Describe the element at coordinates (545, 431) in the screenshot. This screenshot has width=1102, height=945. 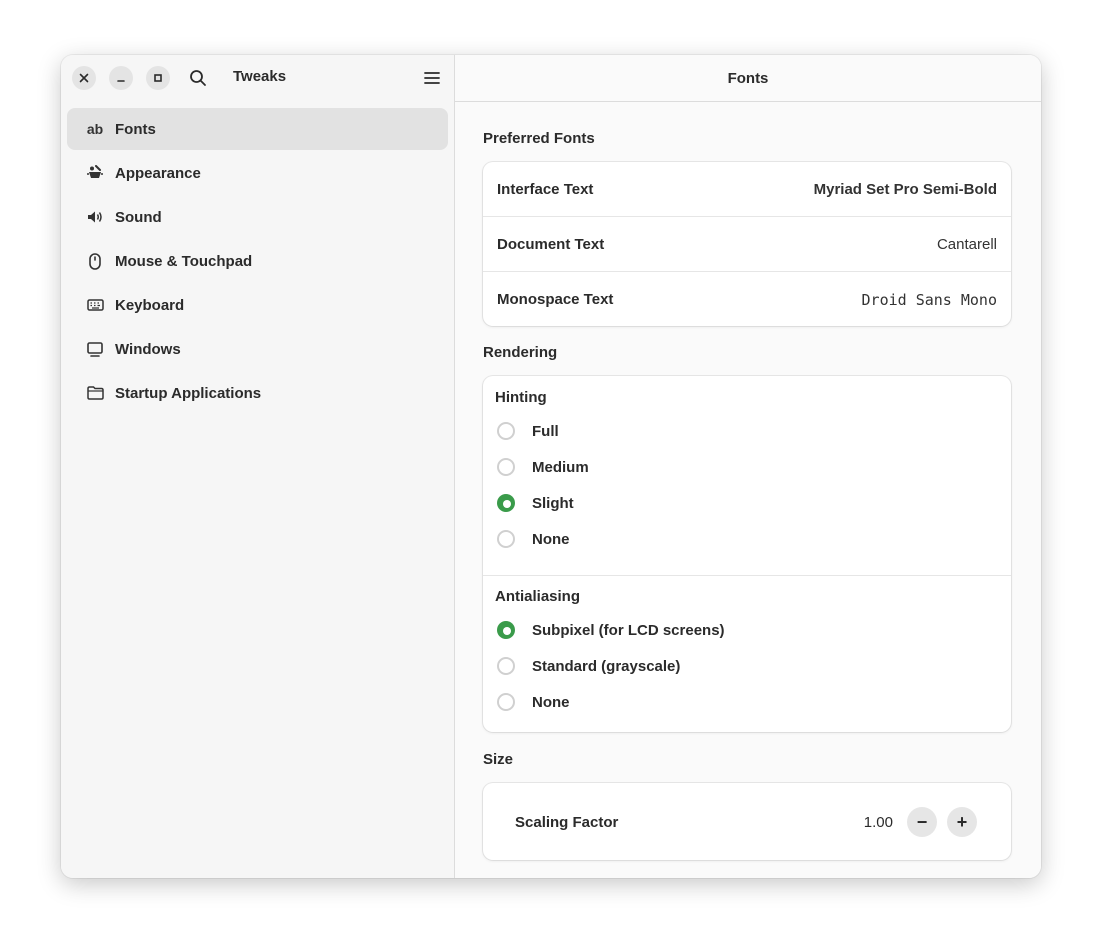
I see `radio-label: Full` at that location.